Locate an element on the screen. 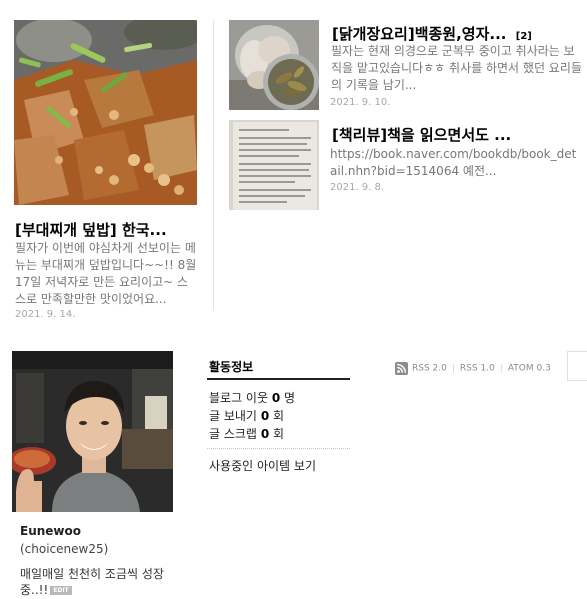  stew-rice-photo is located at coordinates (105, 112).